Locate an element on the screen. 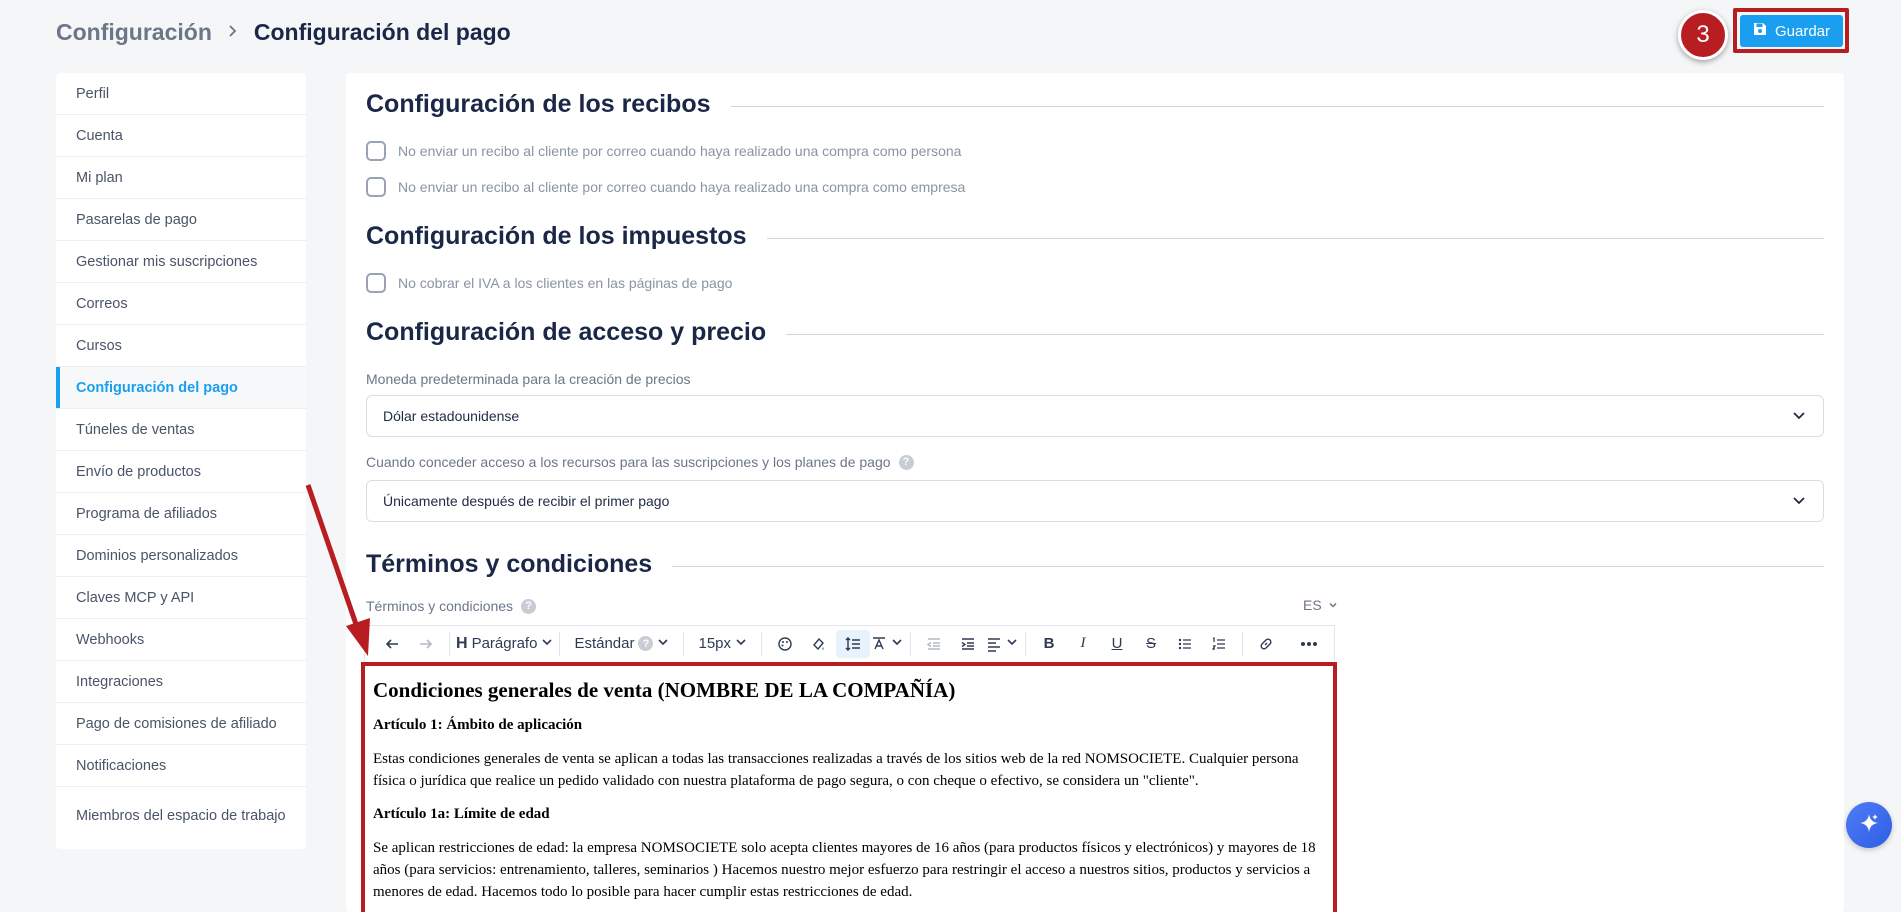 This screenshot has width=1901, height=912. sidebar-item-mi-plan: Mi plan is located at coordinates (181, 178).